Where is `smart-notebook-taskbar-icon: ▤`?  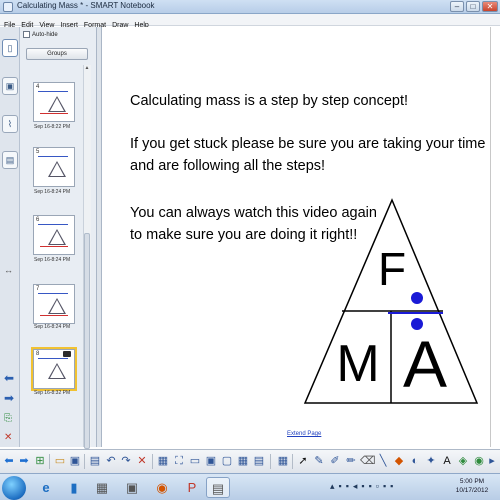 smart-notebook-taskbar-icon: ▤ is located at coordinates (218, 487).